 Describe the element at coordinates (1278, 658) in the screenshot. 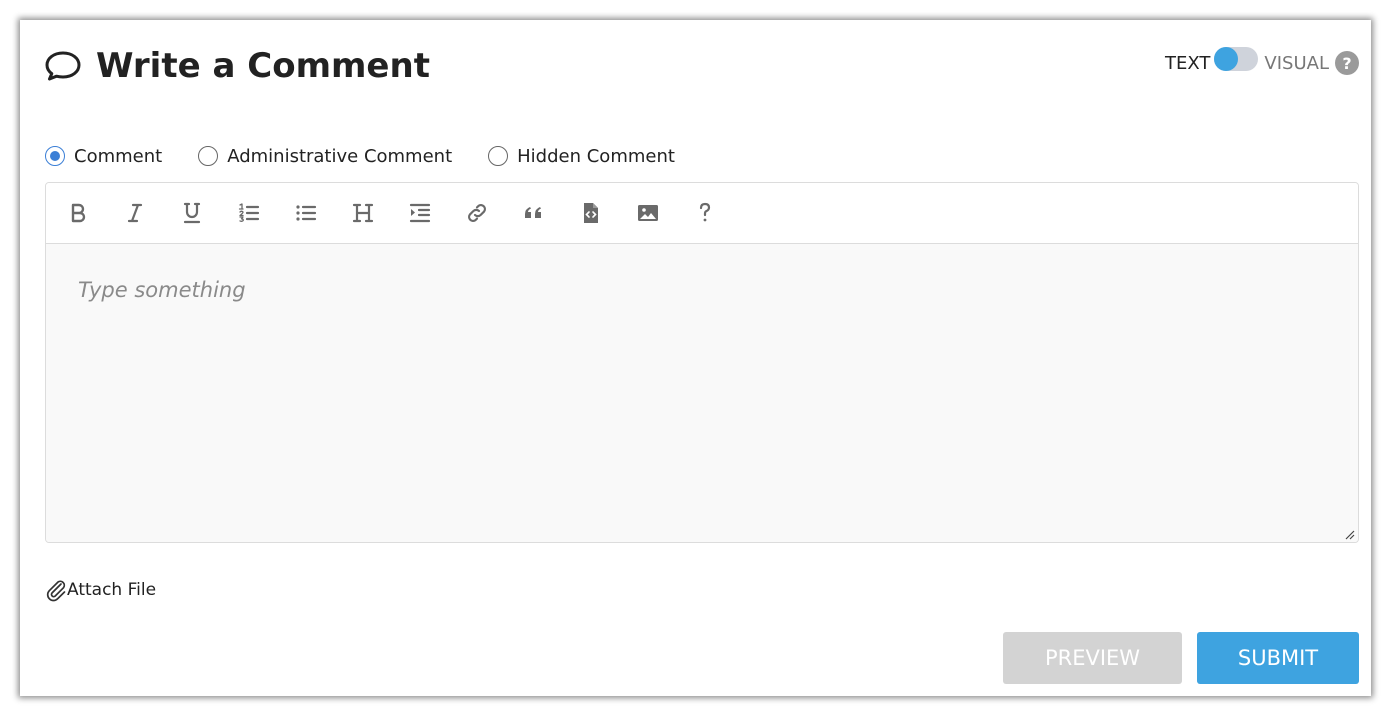

I see `submit-button: SUBMIT` at that location.